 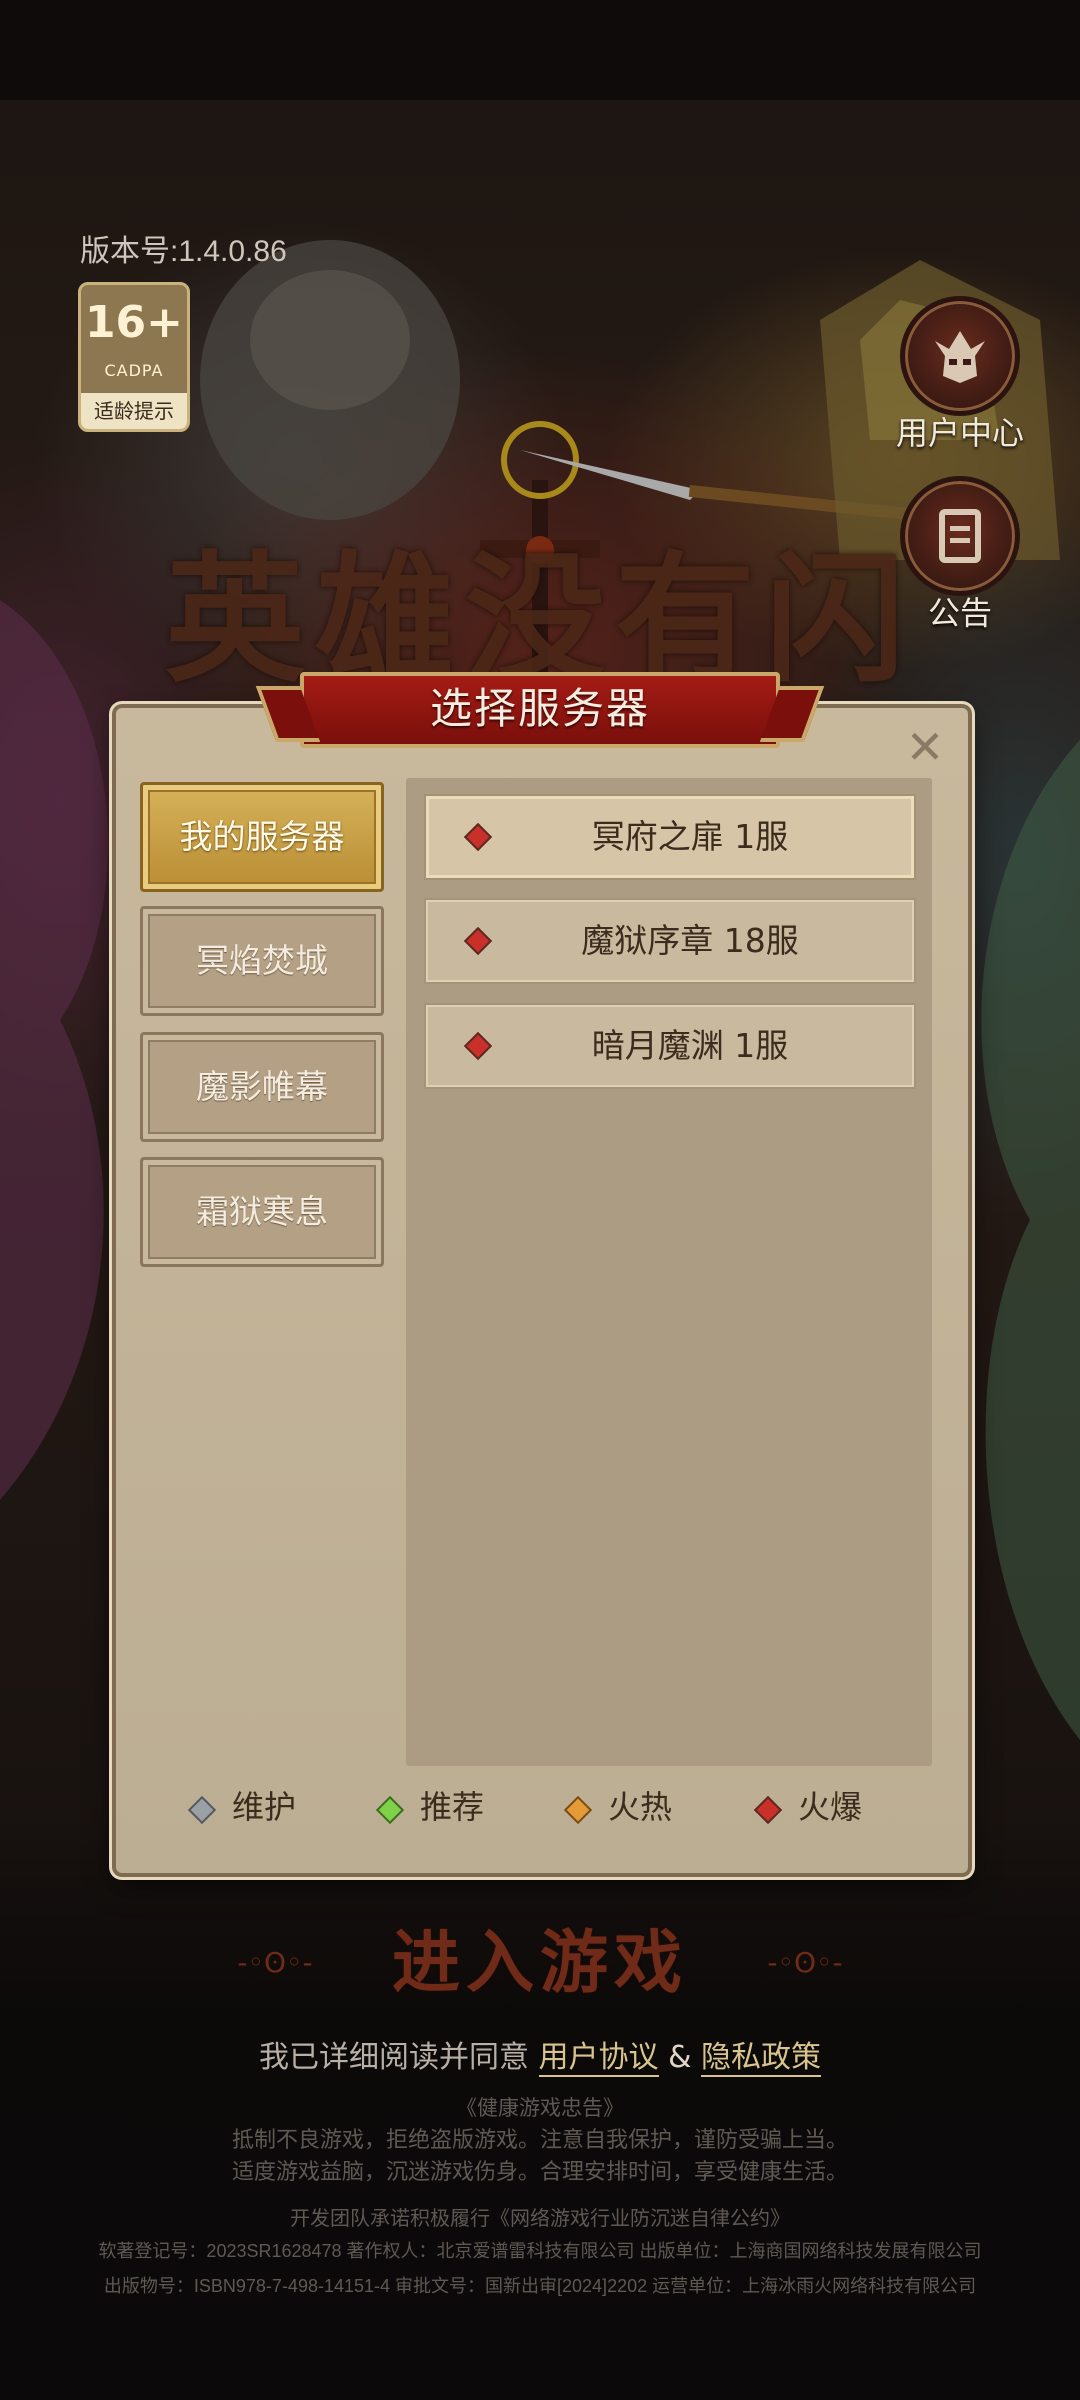 What do you see at coordinates (805, 1962) in the screenshot?
I see `ornament-right-icon: -◦ʘ◦-` at bounding box center [805, 1962].